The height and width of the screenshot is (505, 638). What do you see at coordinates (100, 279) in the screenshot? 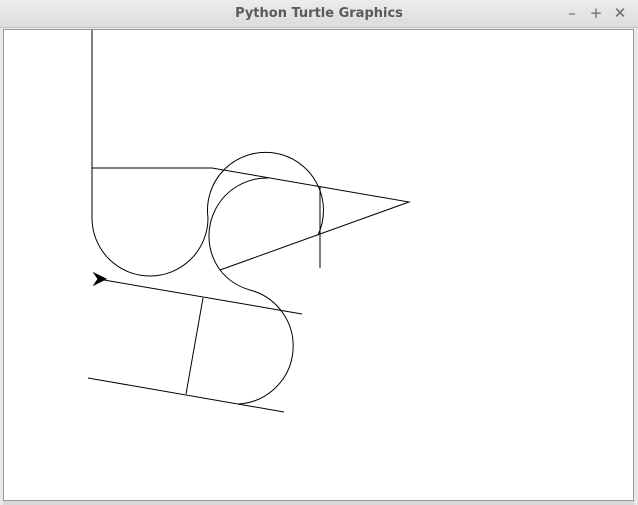
I see `turtle-arrow-icon` at bounding box center [100, 279].